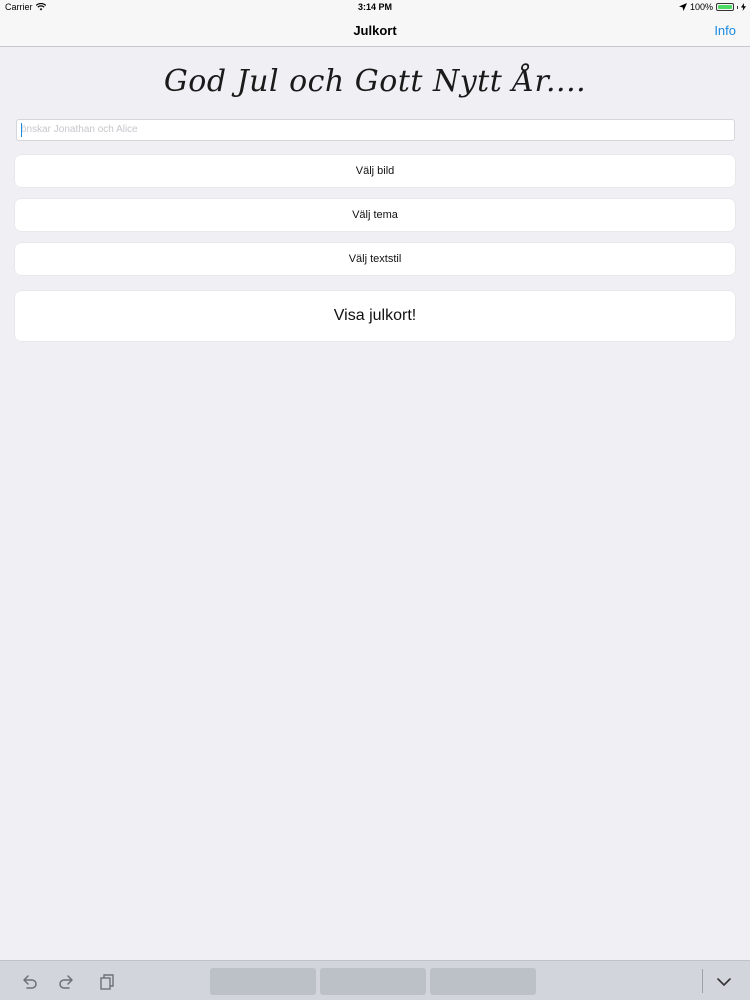 This screenshot has width=750, height=1000. I want to click on navigation-bar: Julkort Info, so click(375, 30).